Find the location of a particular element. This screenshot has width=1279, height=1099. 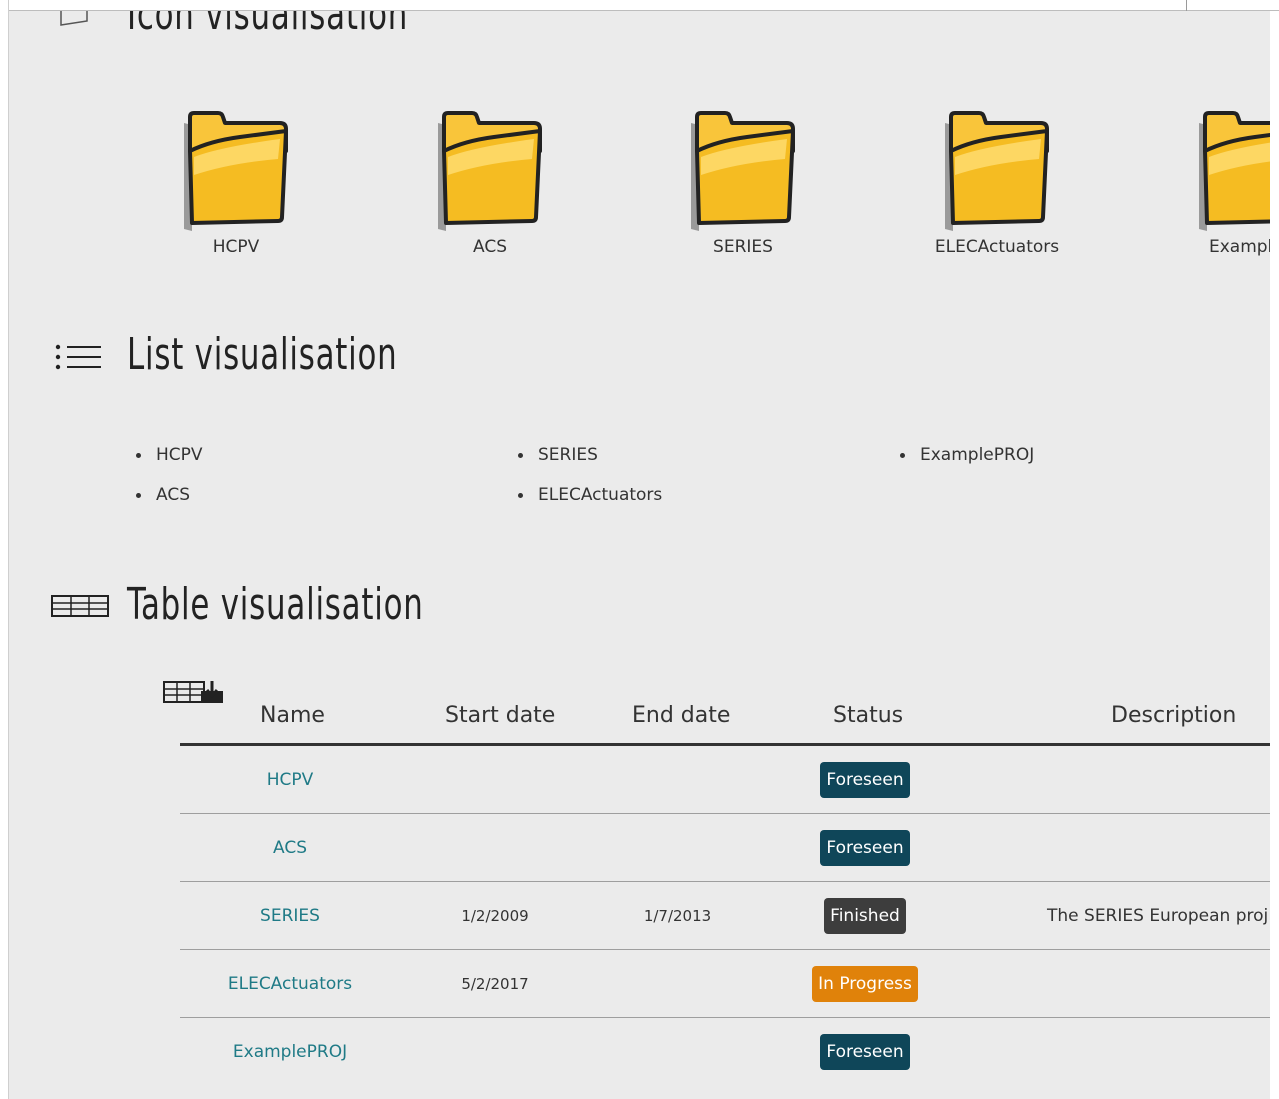

folder-item: ELECActuators is located at coordinates (997, 184).